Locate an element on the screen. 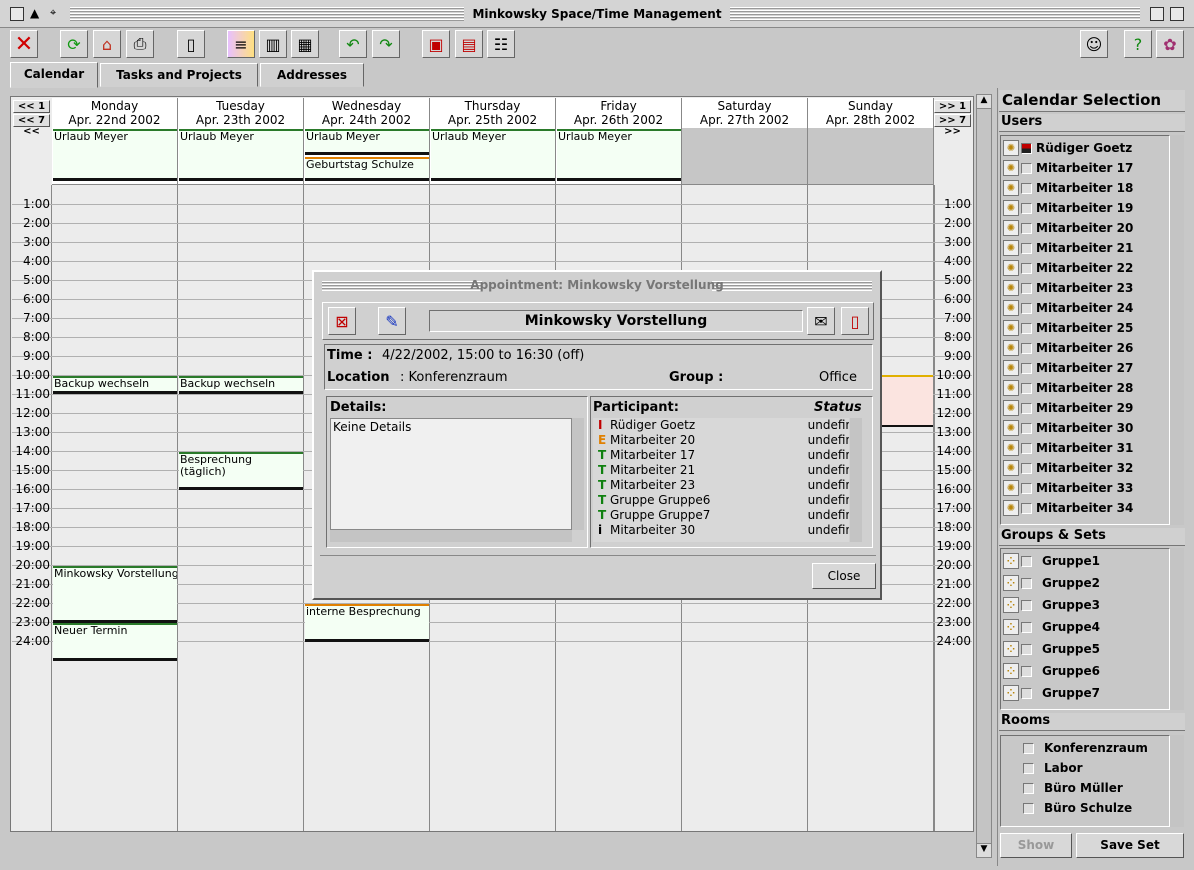 Image resolution: width=1194 pixels, height=870 pixels. mail-icon: ✉ is located at coordinates (821, 321).